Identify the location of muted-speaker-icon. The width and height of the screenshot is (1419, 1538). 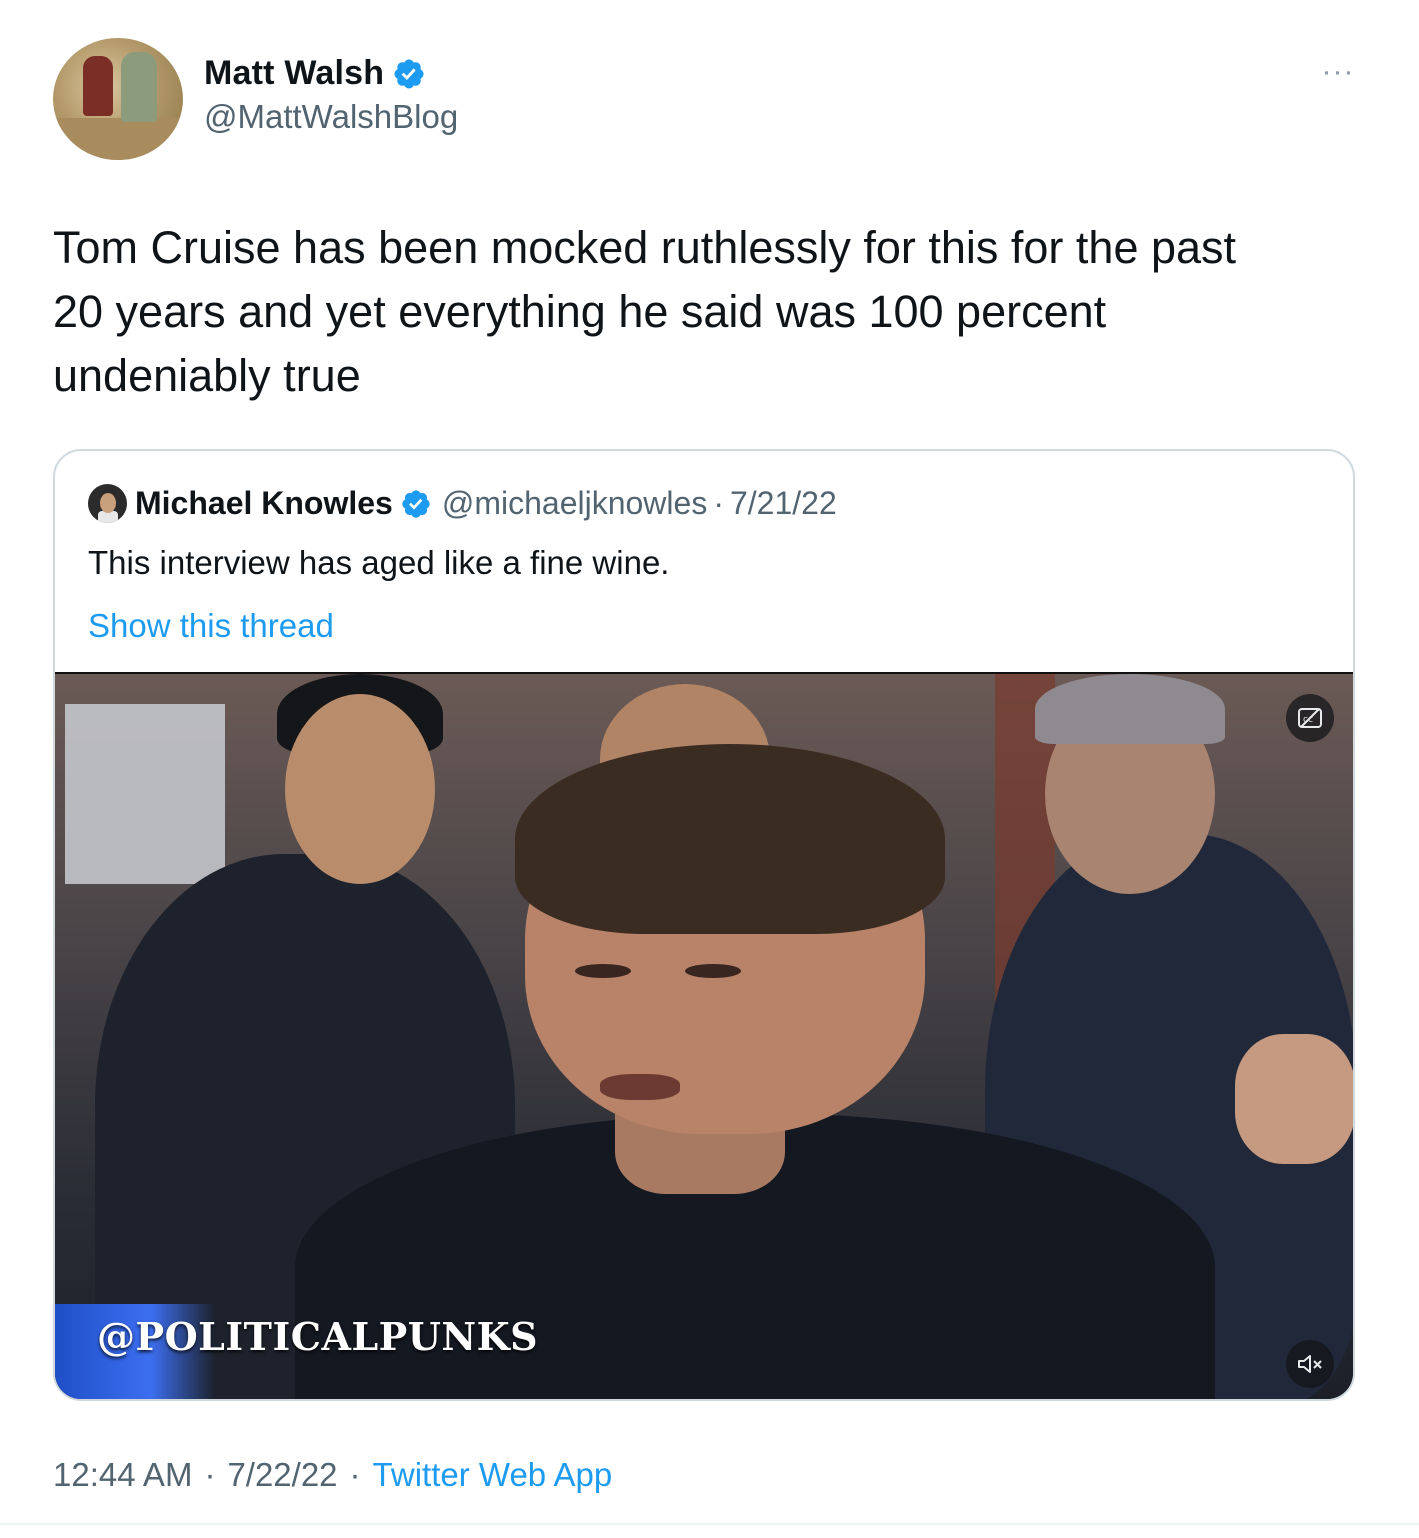
(1310, 1364).